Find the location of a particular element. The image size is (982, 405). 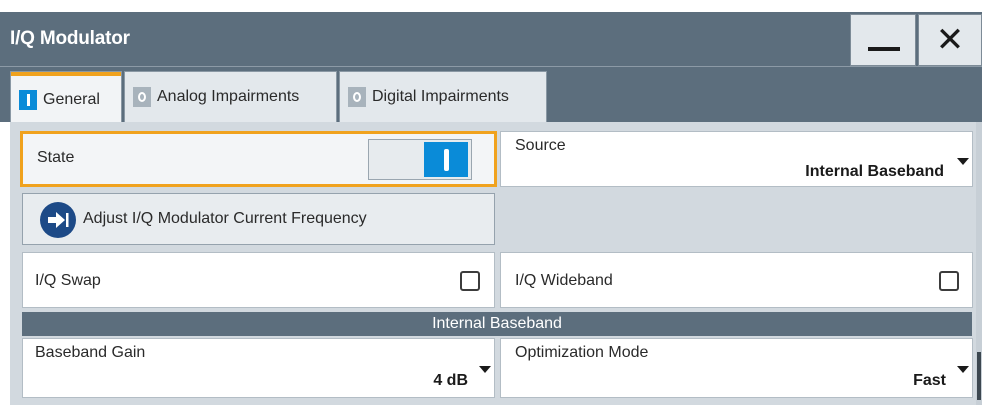

source-value: Internal Baseband is located at coordinates (874, 171).